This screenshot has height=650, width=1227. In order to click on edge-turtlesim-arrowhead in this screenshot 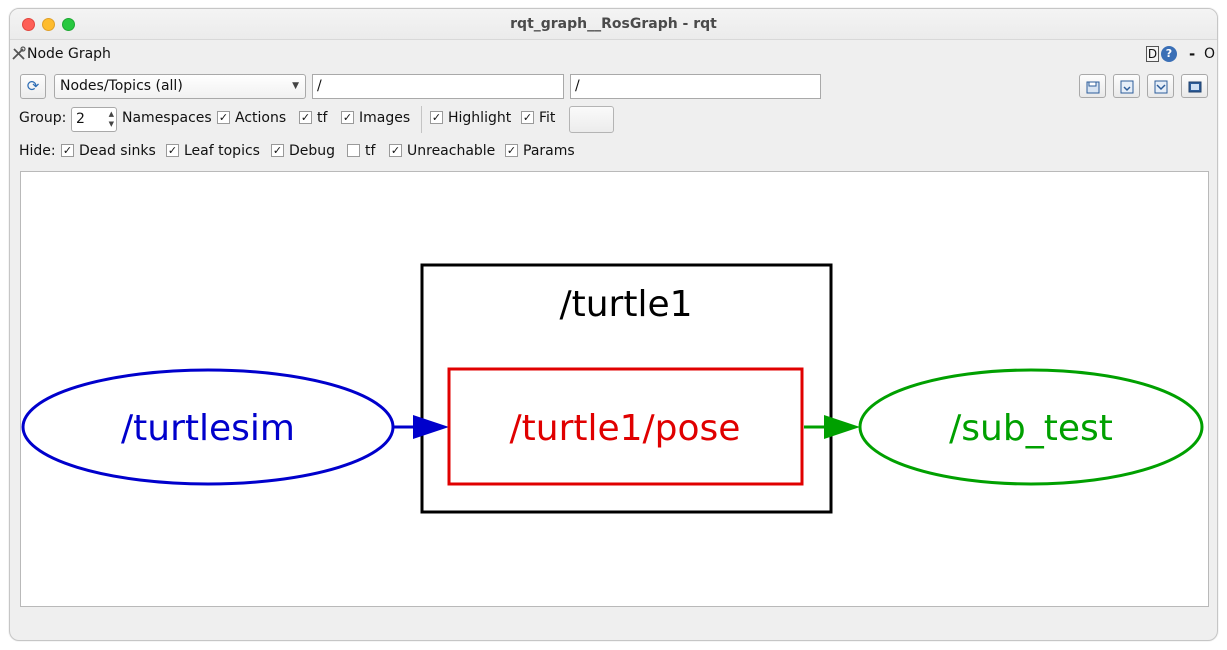, I will do `click(431, 427)`.